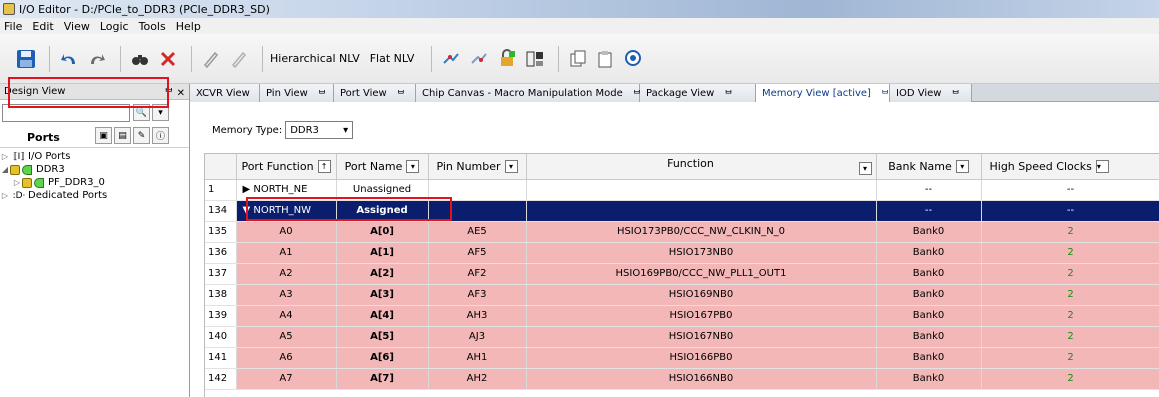 The image size is (1159, 397). I want to click on menu-bar: File Edit View Logic Tools Help, so click(579, 26).